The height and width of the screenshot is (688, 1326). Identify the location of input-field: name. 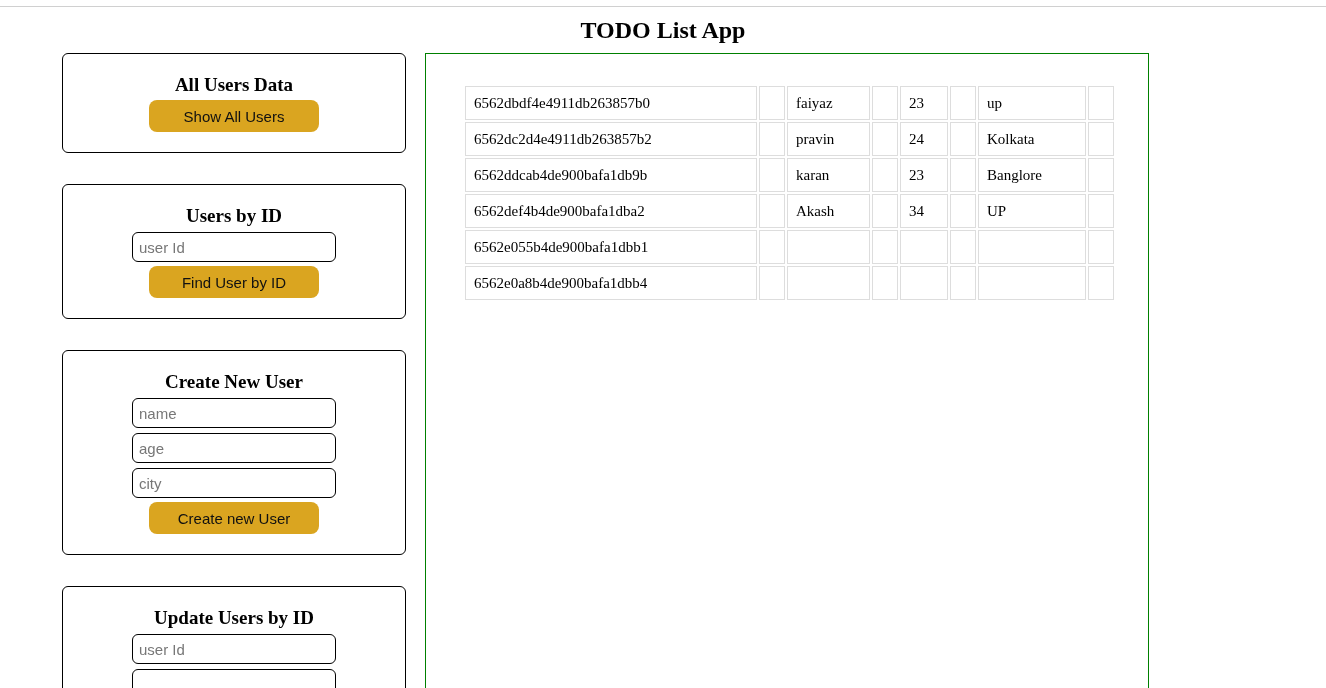
(234, 413).